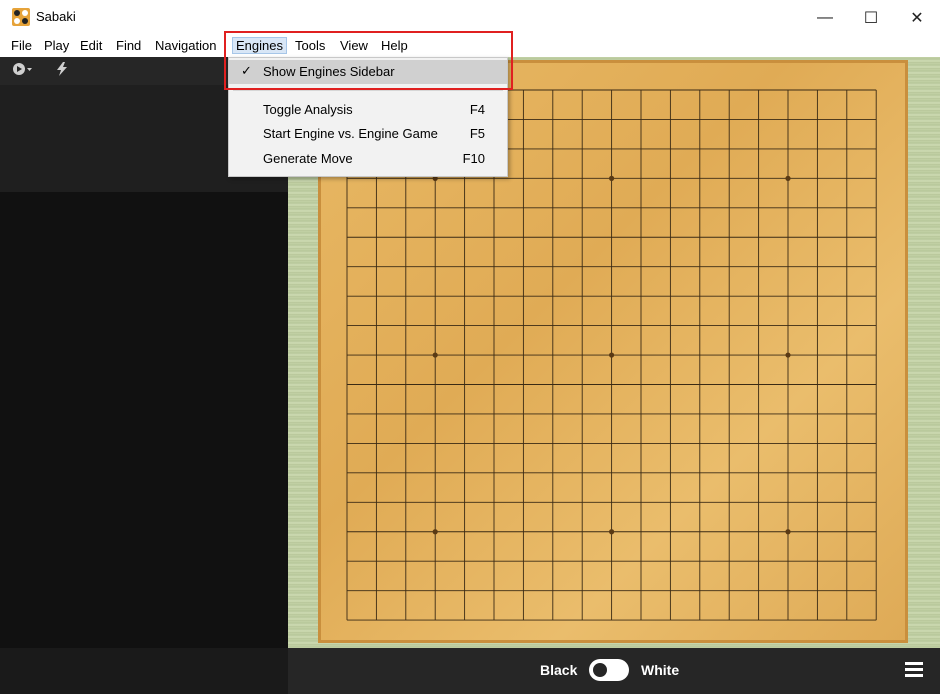 This screenshot has height=694, width=940. What do you see at coordinates (308, 109) in the screenshot?
I see `menu-item-label: Toggle Analysis` at bounding box center [308, 109].